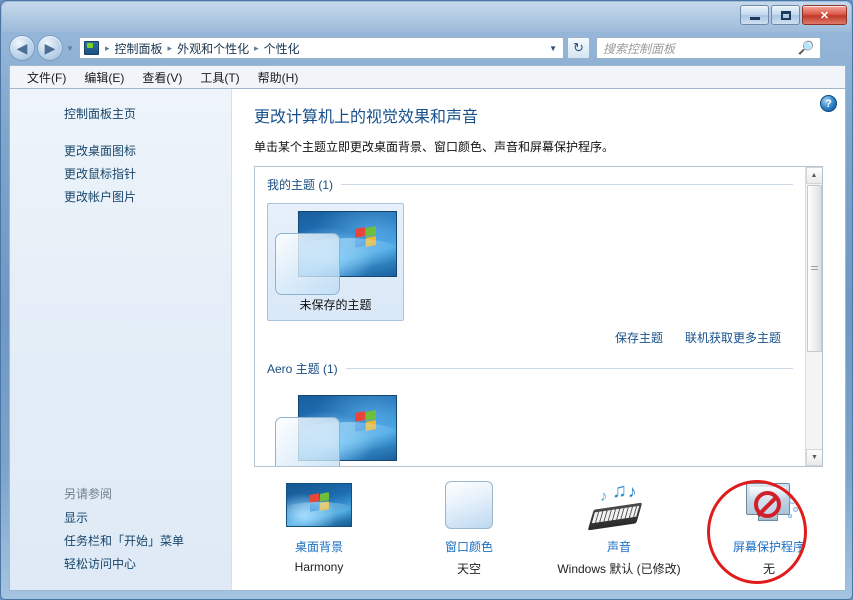  I want to click on theme-tile-unsaved: 未保存的主题, so click(335, 262).